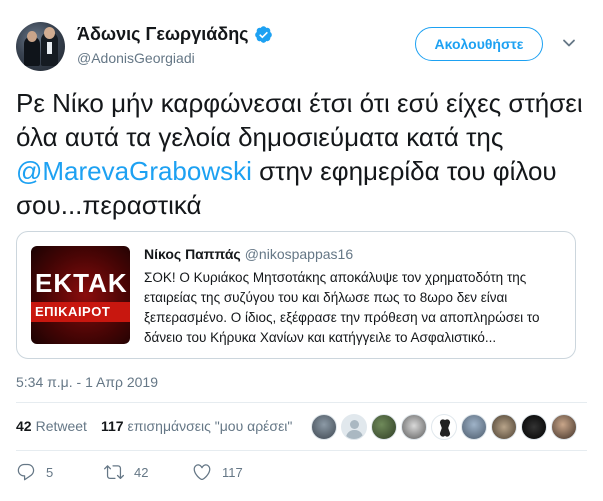 The height and width of the screenshot is (501, 603). I want to click on follow-button: Ακολουθήστε, so click(479, 44).